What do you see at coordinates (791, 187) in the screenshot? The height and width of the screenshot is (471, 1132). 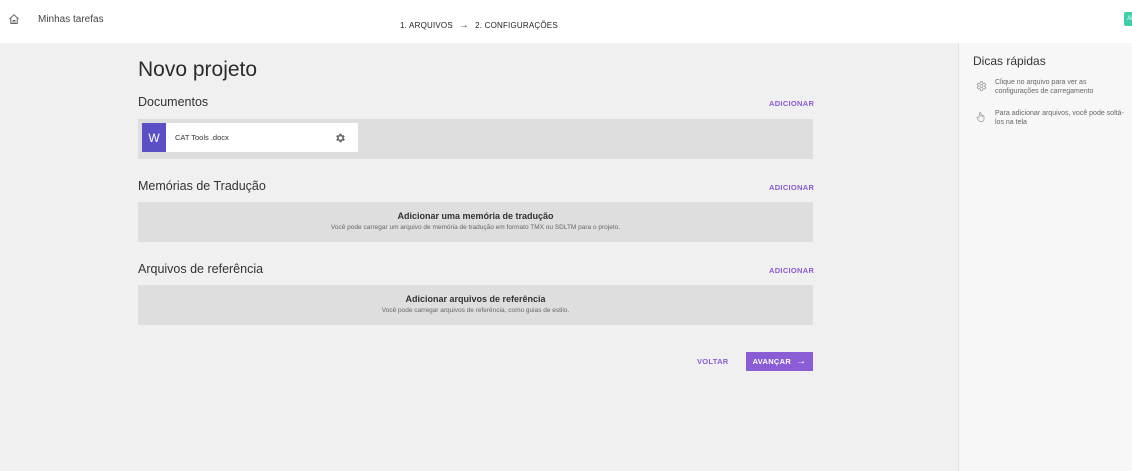 I see `add-translation-memory-button: ADICIONAR` at bounding box center [791, 187].